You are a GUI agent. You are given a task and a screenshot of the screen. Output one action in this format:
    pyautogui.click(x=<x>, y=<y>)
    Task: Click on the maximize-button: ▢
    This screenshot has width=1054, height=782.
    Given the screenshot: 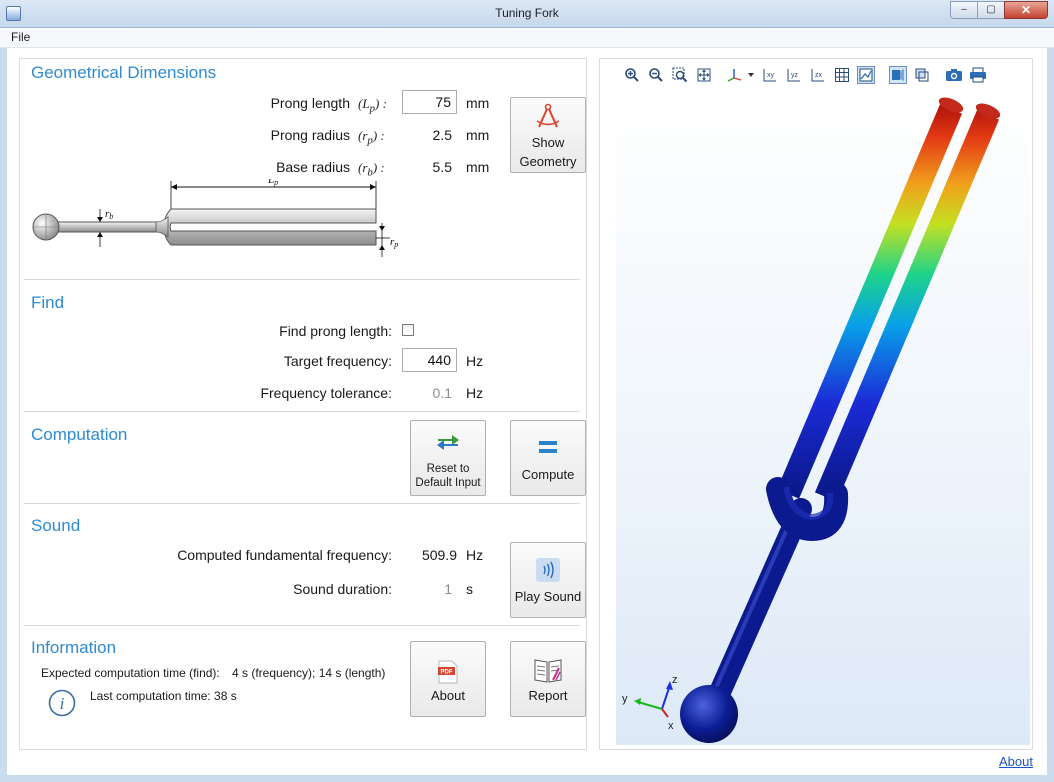 What is the action you would take?
    pyautogui.click(x=990, y=10)
    